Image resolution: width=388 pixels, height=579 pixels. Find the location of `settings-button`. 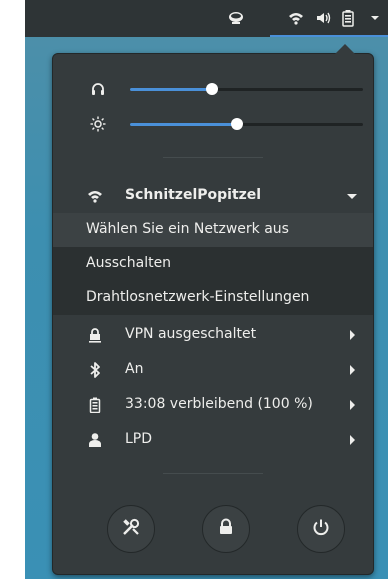

settings-button is located at coordinates (131, 529).